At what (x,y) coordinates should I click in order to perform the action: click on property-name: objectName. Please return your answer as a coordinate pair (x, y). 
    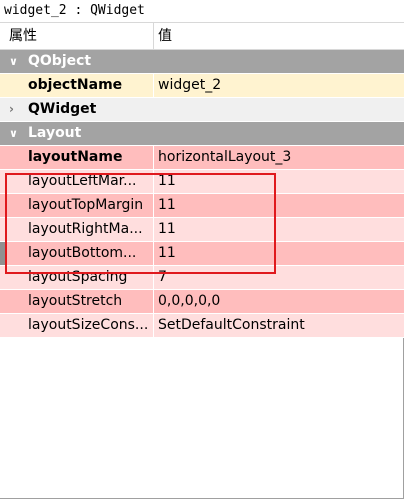
    Looking at the image, I should click on (75, 85).